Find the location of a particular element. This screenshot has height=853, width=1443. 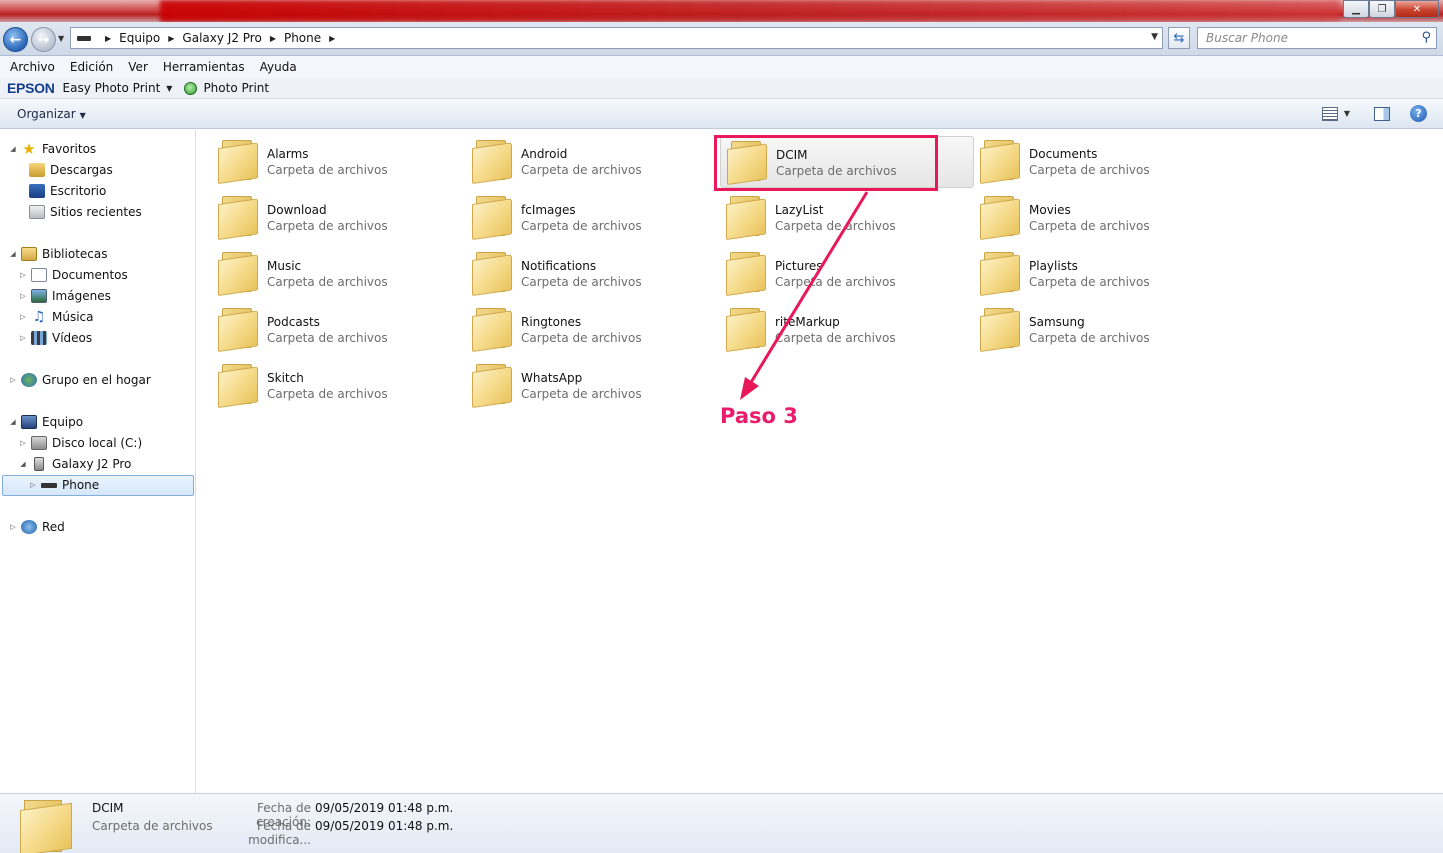

minimize-button: ▁ is located at coordinates (1356, 9).